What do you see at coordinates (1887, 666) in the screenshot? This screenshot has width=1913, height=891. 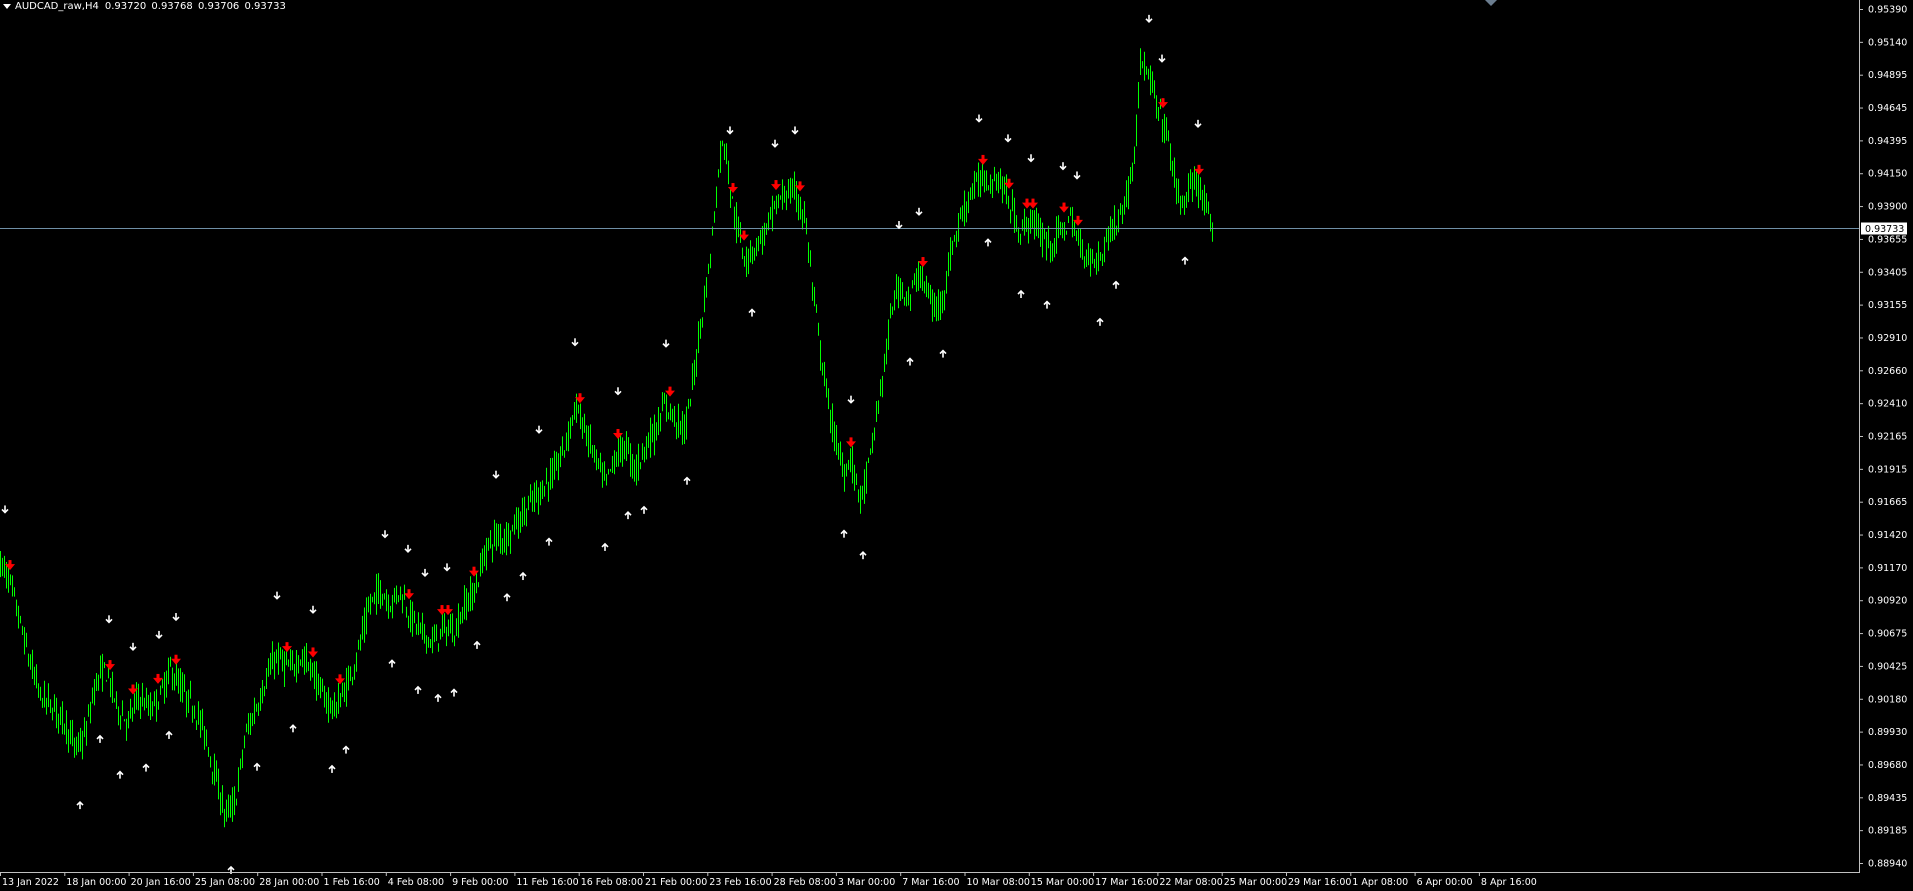 I see `price-label: 0.90425` at bounding box center [1887, 666].